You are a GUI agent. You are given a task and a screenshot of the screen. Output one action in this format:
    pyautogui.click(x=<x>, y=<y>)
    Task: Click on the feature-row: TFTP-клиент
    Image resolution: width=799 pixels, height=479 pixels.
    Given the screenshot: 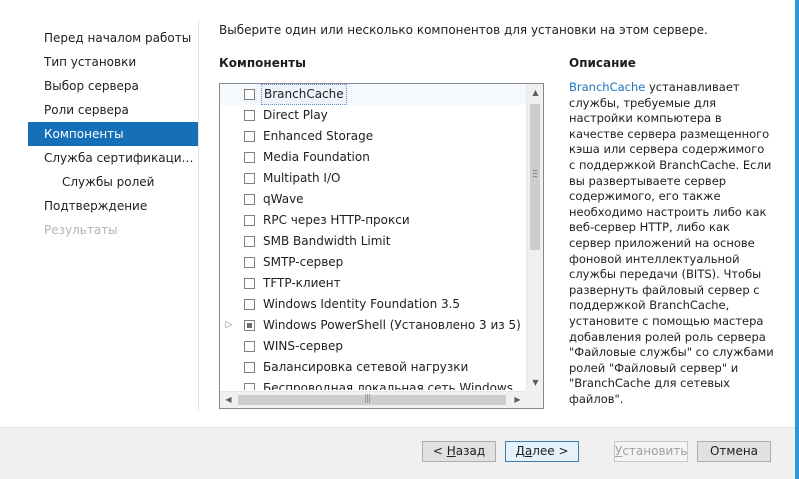 What is the action you would take?
    pyautogui.click(x=373, y=283)
    